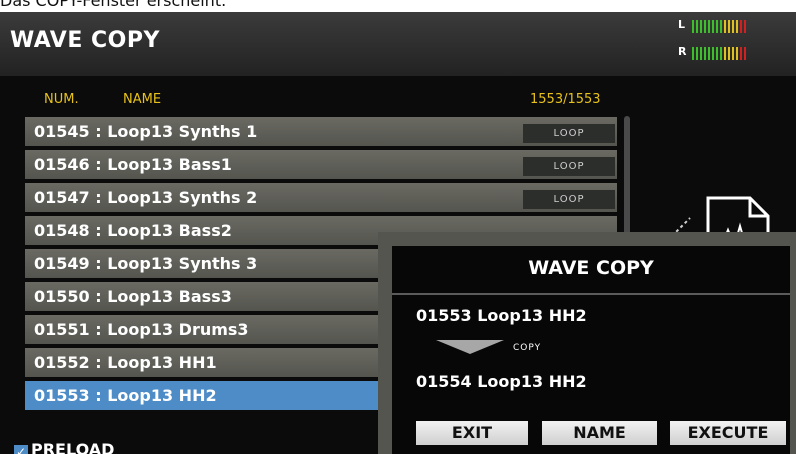 This screenshot has height=454, width=796. What do you see at coordinates (146, 197) in the screenshot?
I see `list-item-label: 01547 : Loop13 Synths 2` at bounding box center [146, 197].